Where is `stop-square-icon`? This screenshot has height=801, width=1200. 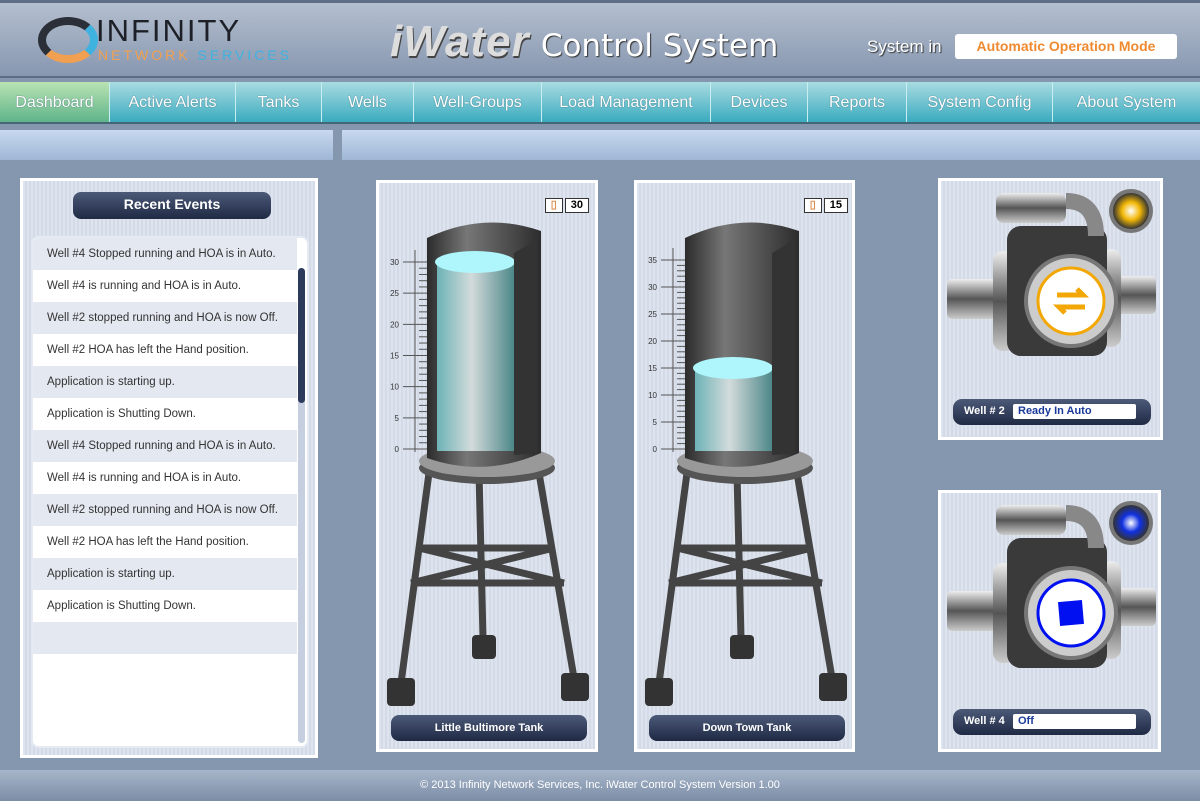
stop-square-icon is located at coordinates (1071, 613).